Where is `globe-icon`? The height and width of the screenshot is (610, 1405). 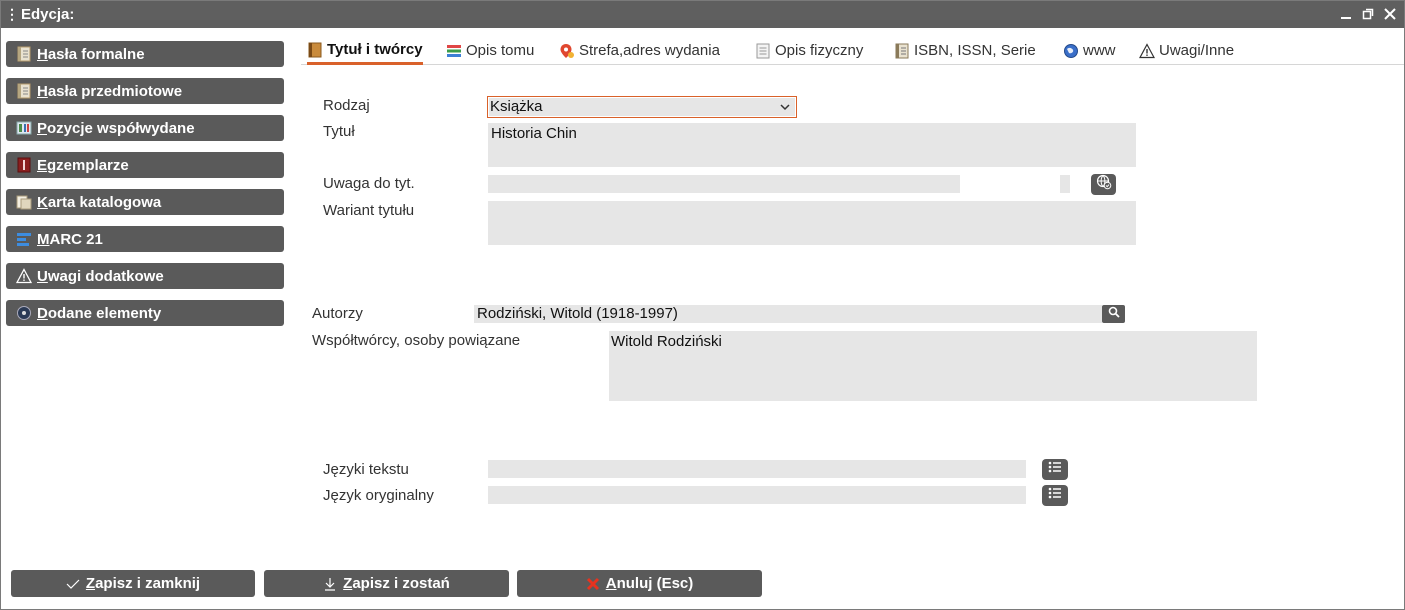
globe-icon is located at coordinates (1071, 51).